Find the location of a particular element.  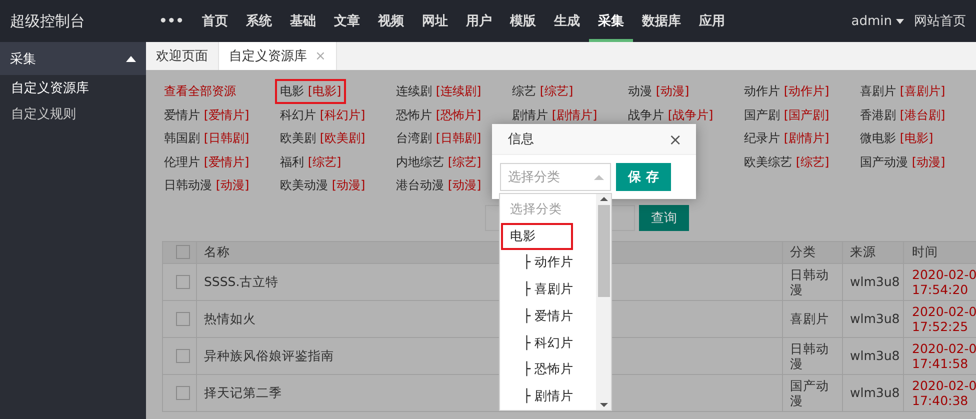

dialog-title: 信息 is located at coordinates (521, 139).